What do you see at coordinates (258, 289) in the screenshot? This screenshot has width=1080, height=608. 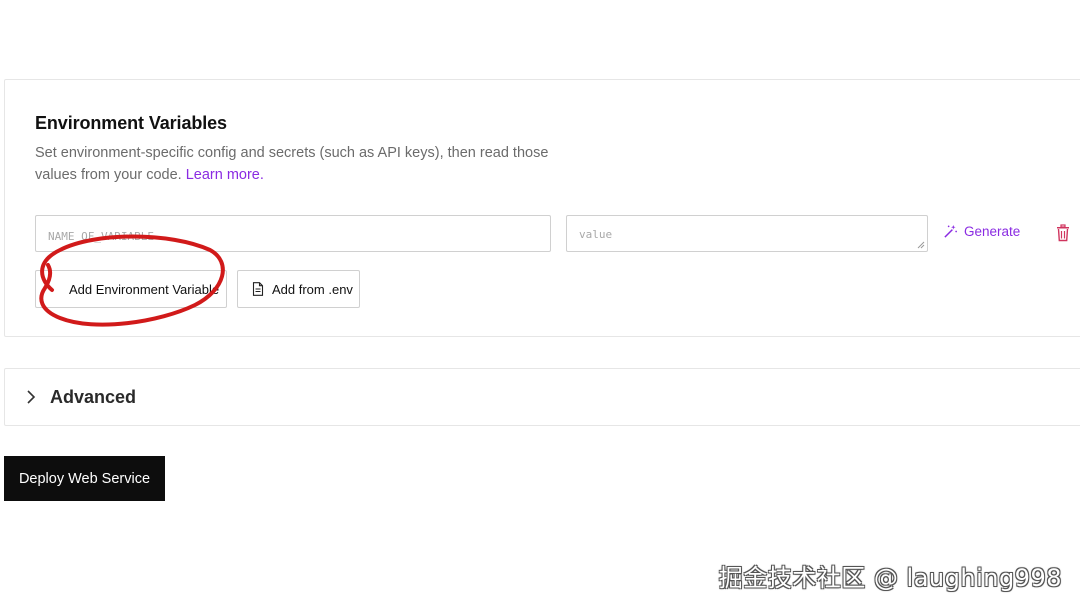 I see `file-icon` at bounding box center [258, 289].